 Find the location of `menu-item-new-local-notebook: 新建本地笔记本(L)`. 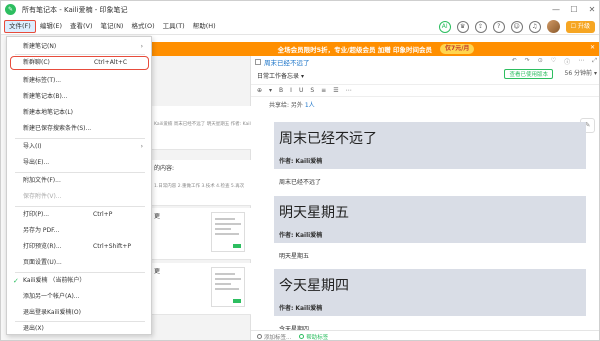

menu-item-new-local-notebook: 新建本地笔记本(L) is located at coordinates (79, 113).